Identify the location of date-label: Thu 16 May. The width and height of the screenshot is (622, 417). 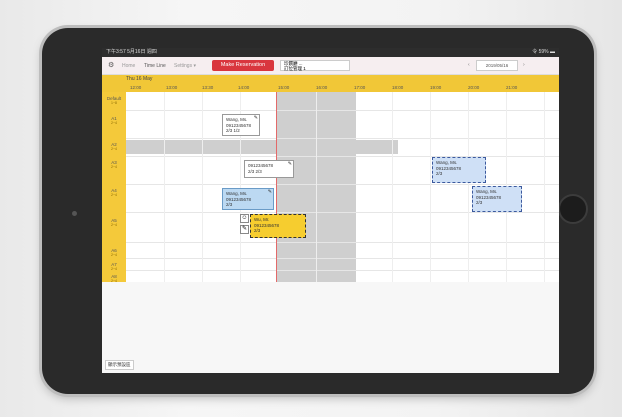
(139, 79).